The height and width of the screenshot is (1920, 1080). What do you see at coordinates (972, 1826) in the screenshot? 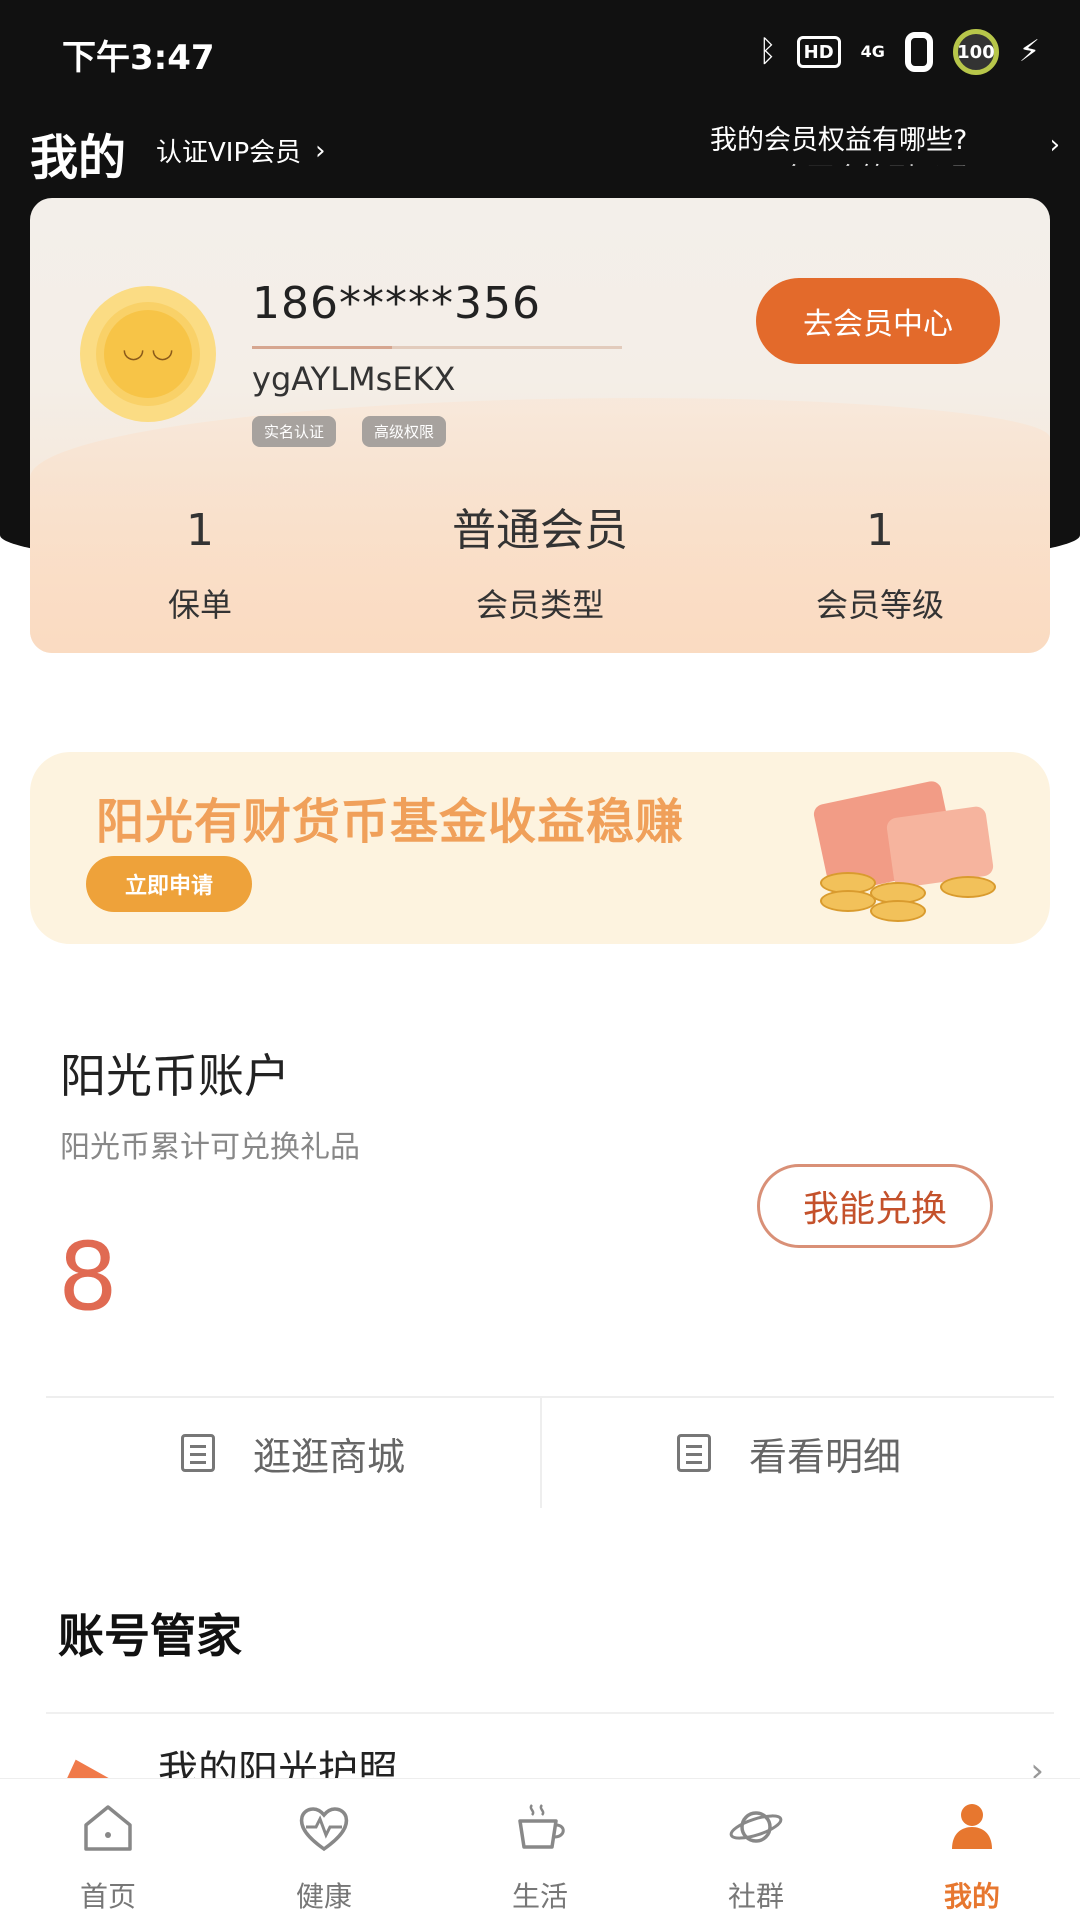
I see `person-icon` at bounding box center [972, 1826].